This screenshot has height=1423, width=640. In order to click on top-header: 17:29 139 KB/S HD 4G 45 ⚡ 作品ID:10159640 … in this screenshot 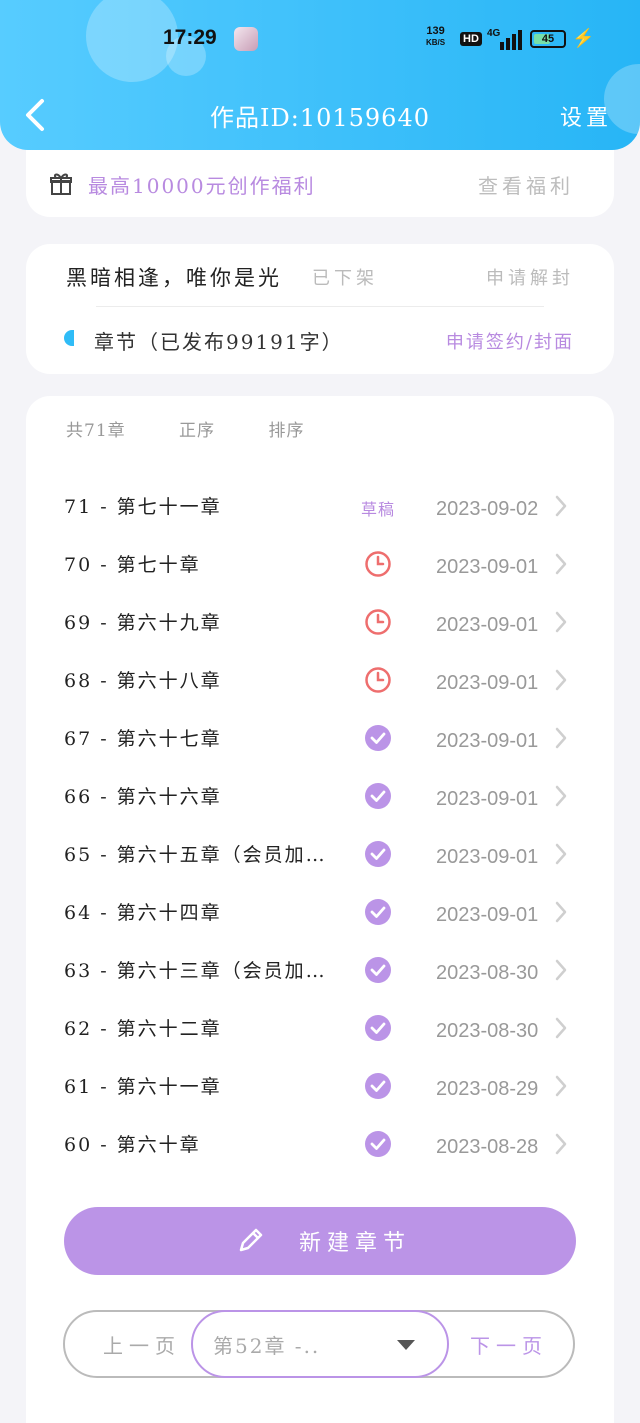, I will do `click(320, 75)`.